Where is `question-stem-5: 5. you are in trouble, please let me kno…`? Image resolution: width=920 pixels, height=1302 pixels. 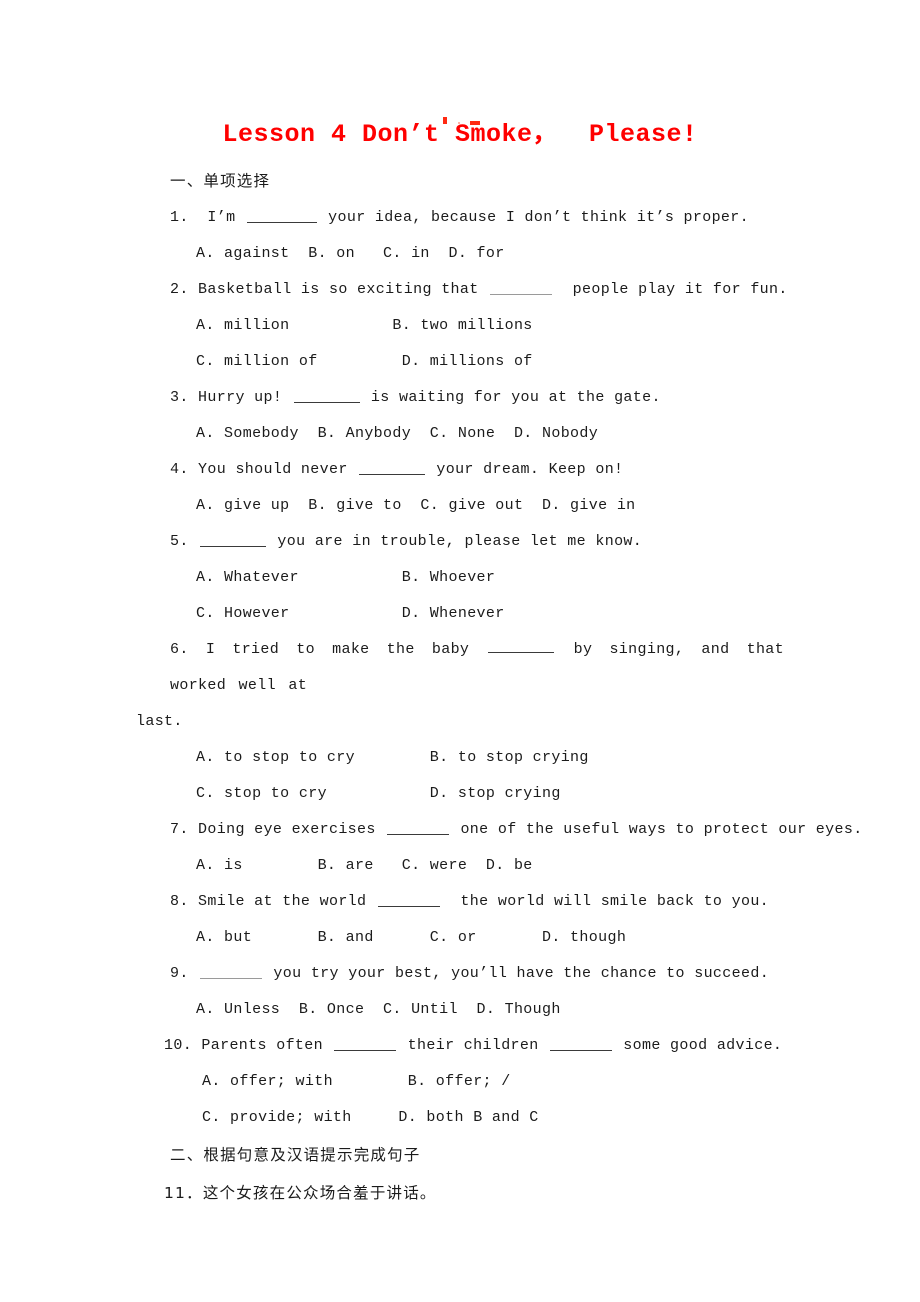
question-stem-5: 5. you are in trouble, please let me kno… is located at coordinates (460, 542).